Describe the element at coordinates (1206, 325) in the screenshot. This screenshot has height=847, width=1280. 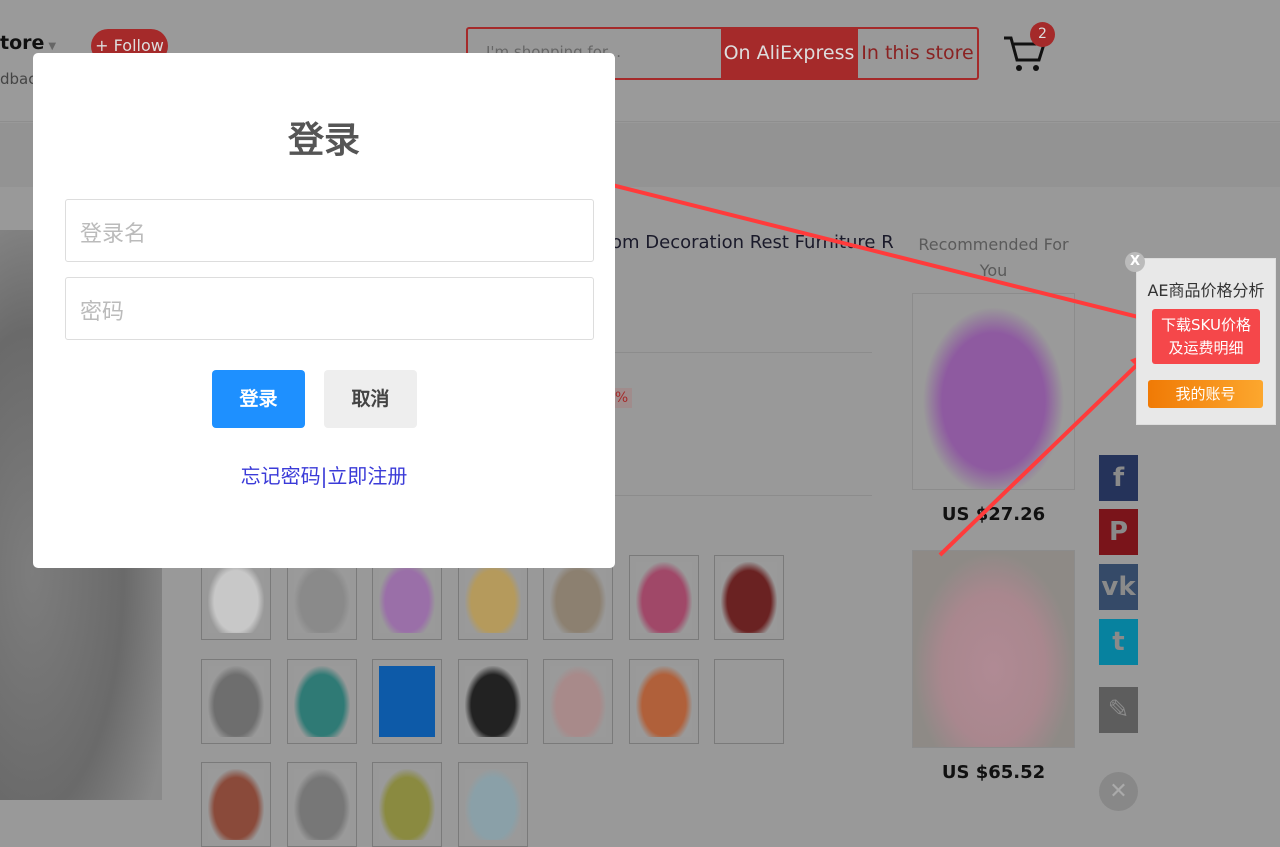
I see `download-sku-line1: 下载SKU价格` at that location.